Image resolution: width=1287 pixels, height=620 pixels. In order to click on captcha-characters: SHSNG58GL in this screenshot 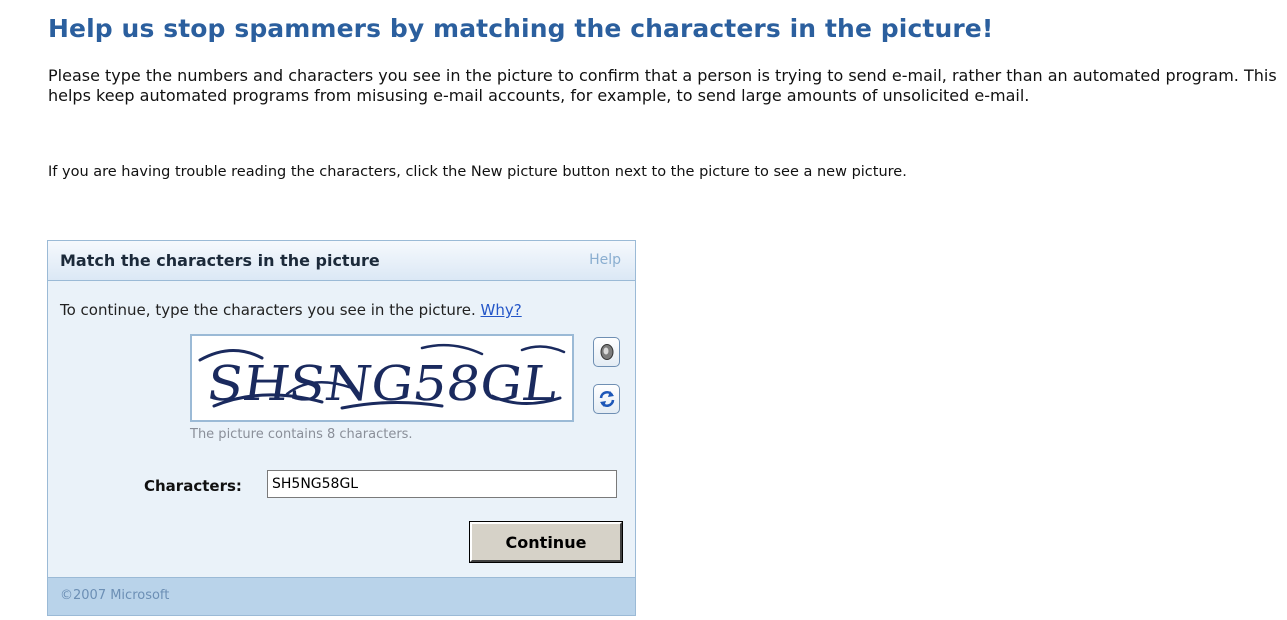, I will do `click(382, 384)`.